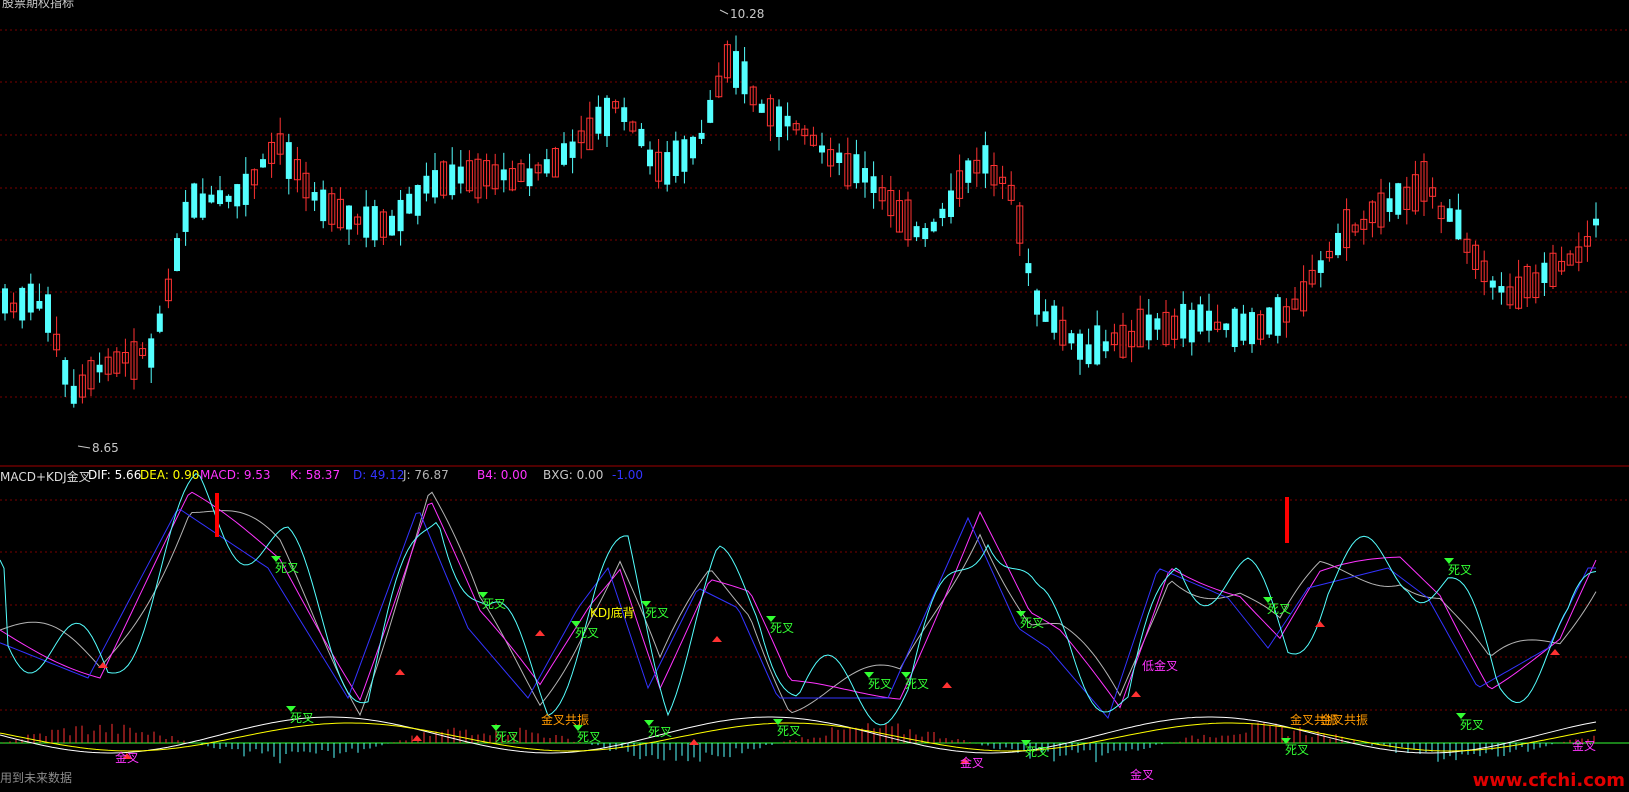 The width and height of the screenshot is (1629, 792). What do you see at coordinates (628, 475) in the screenshot?
I see `extra-value: -1.00` at bounding box center [628, 475].